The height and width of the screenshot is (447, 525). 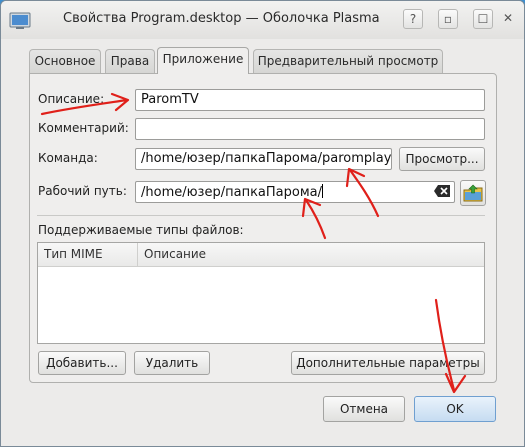 I want to click on workdir-value: /home/юзер/папкаПарома/, so click(x=231, y=192).